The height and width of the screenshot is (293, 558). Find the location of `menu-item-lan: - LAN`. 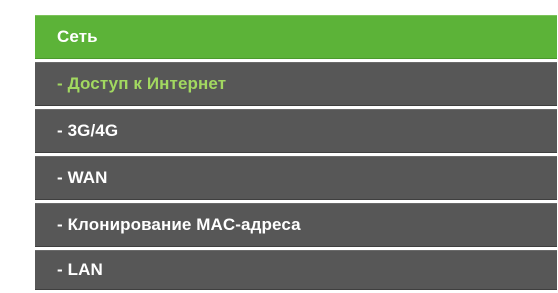

menu-item-lan: - LAN is located at coordinates (296, 270).